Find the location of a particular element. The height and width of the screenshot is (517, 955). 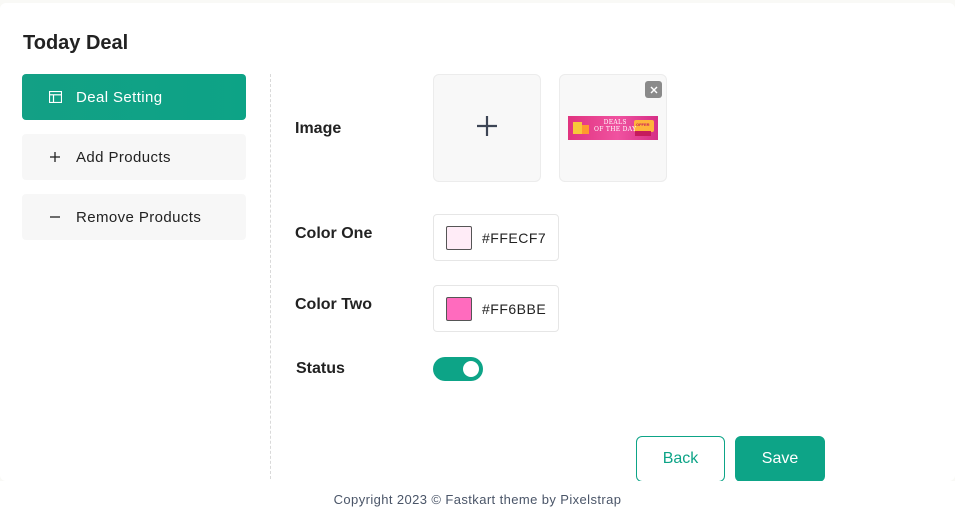

color-one-value: #FFECF7 is located at coordinates (514, 237).